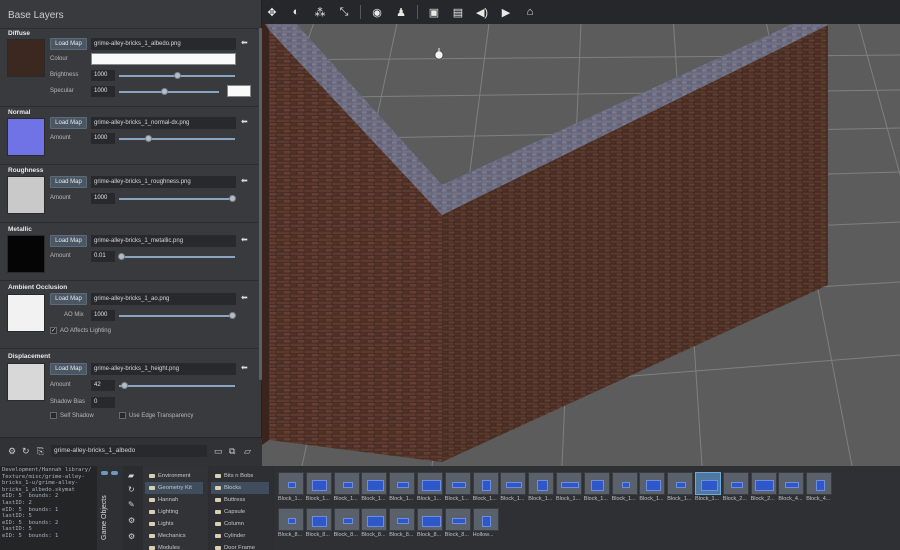 The width and height of the screenshot is (900, 550). Describe the element at coordinates (163, 44) in the screenshot. I see `diffuse-file-field: grime-alley-bricks_1_albedo.png` at that location.